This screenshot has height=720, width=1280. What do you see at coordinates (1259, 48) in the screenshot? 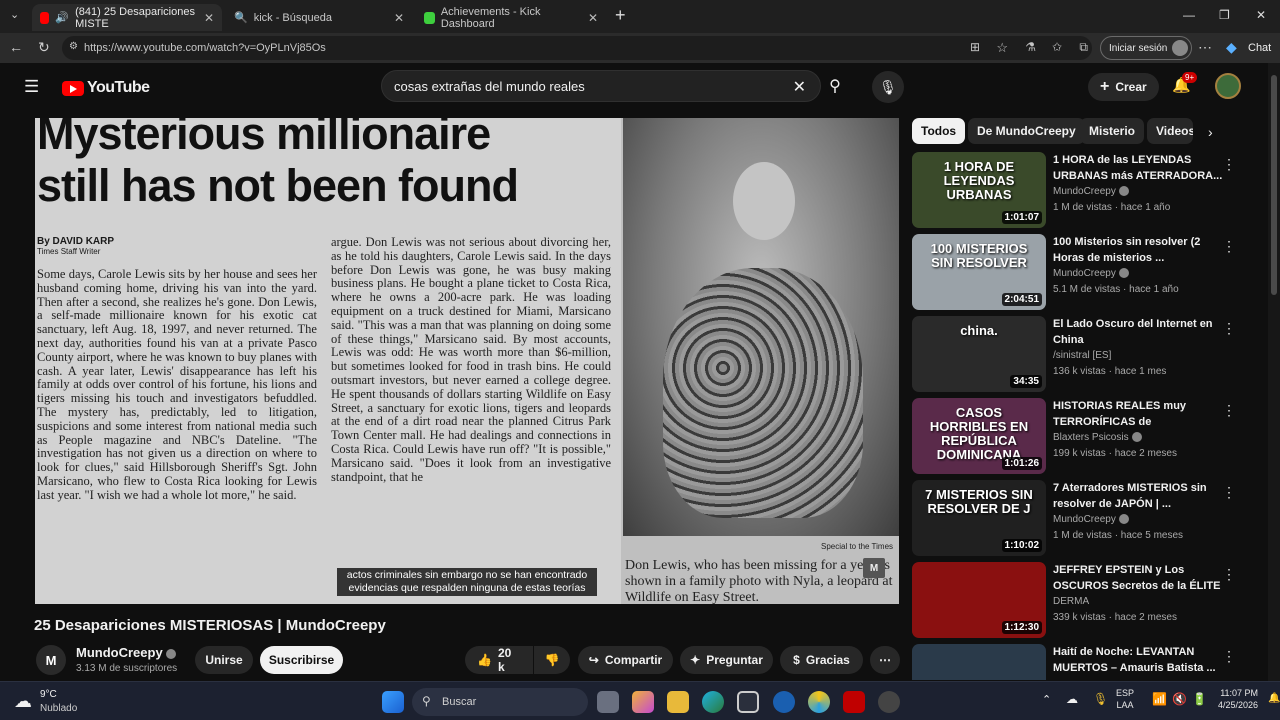
I see `chat-label: Chat` at bounding box center [1259, 48].